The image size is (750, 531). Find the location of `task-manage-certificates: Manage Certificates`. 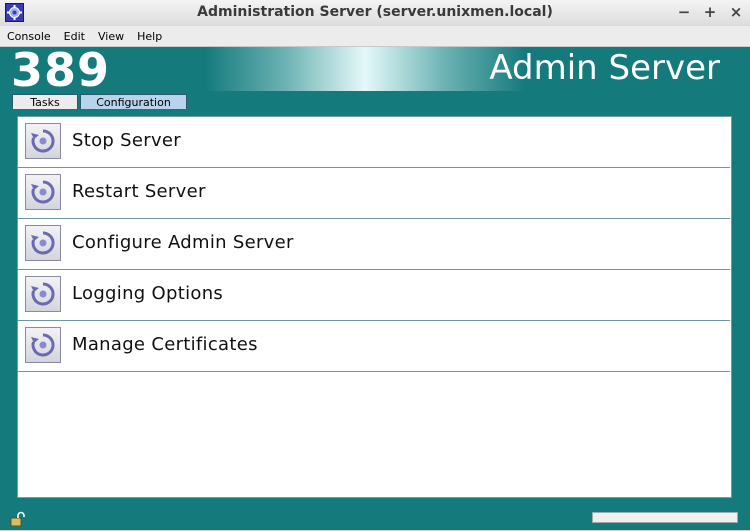

task-manage-certificates: Manage Certificates is located at coordinates (374, 346).